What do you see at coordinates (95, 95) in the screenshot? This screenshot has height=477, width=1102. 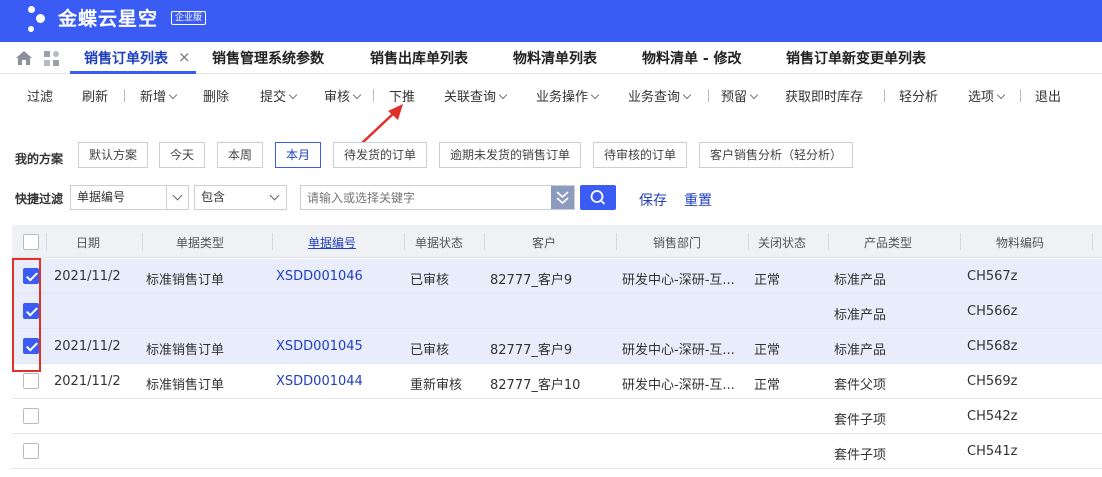 I see `refresh-button: 刷新` at bounding box center [95, 95].